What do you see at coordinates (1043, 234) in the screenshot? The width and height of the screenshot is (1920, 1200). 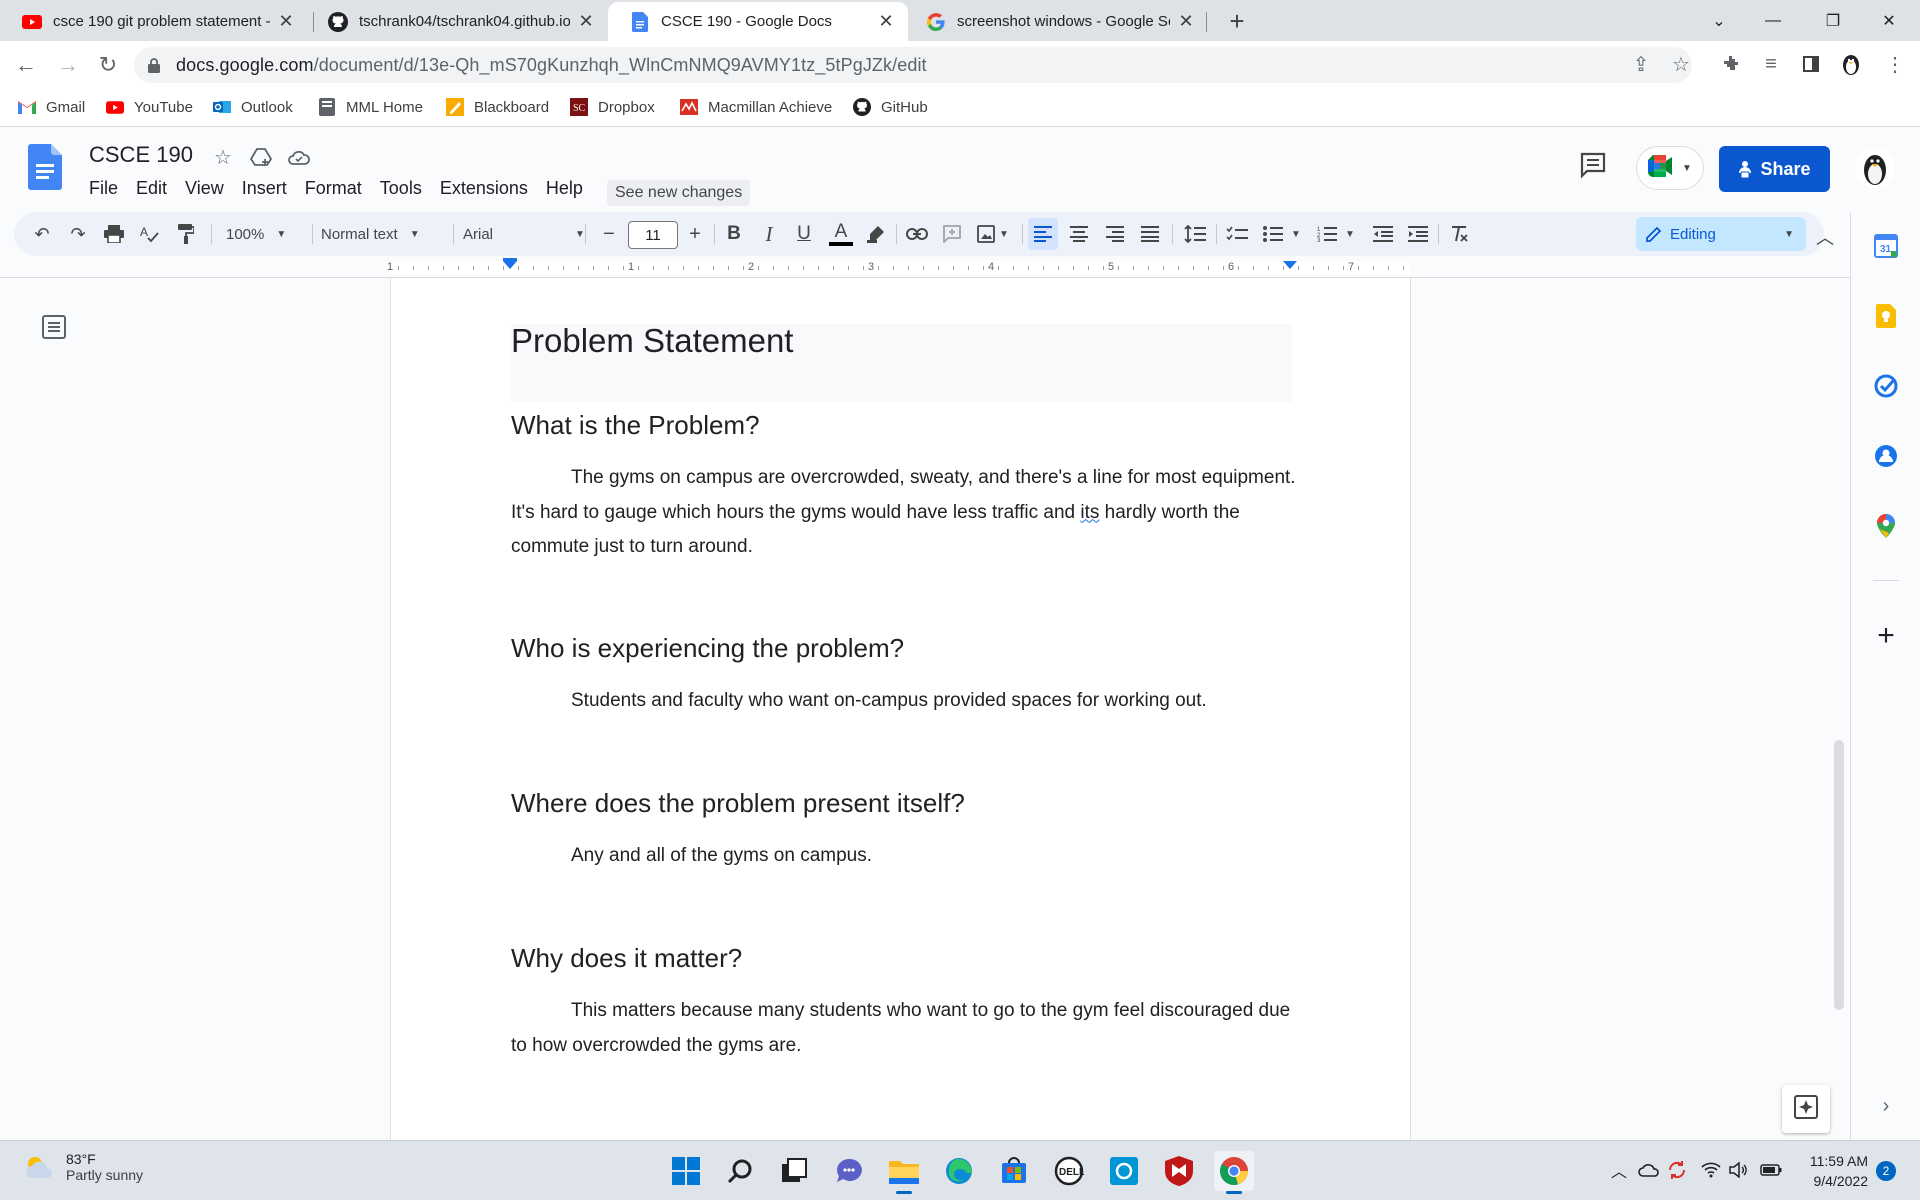 I see `align-left-icon` at bounding box center [1043, 234].